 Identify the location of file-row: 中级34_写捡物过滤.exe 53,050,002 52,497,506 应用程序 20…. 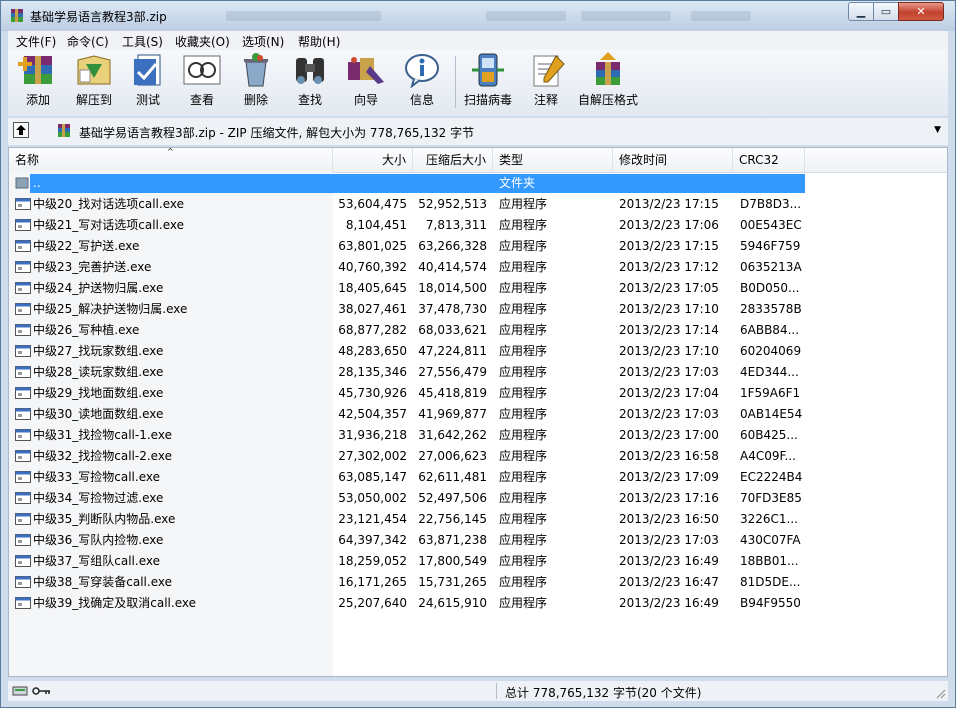
(478, 498).